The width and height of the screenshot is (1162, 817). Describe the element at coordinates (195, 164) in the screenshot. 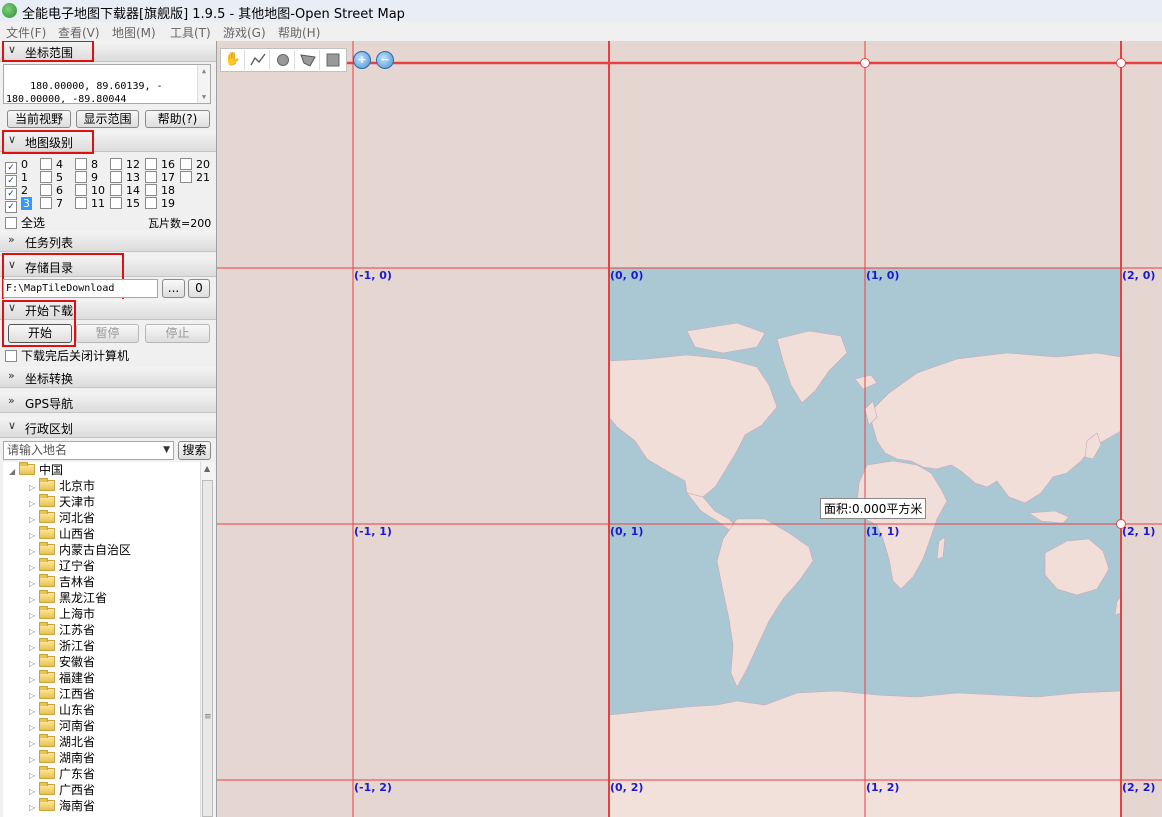

I see `level-checkbox-20: 20` at that location.